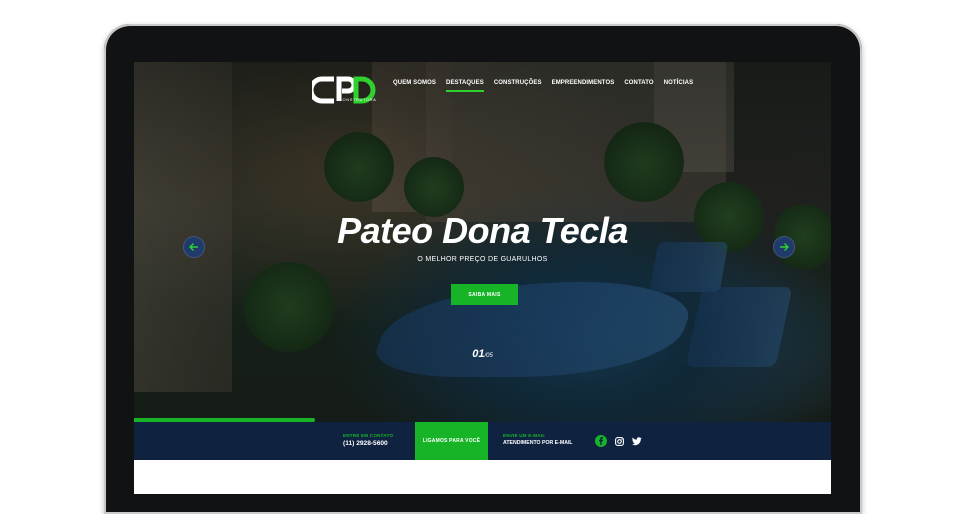 The height and width of the screenshot is (514, 966). What do you see at coordinates (414, 83) in the screenshot?
I see `nav-quem-somos: QUEM SOMOS` at bounding box center [414, 83].